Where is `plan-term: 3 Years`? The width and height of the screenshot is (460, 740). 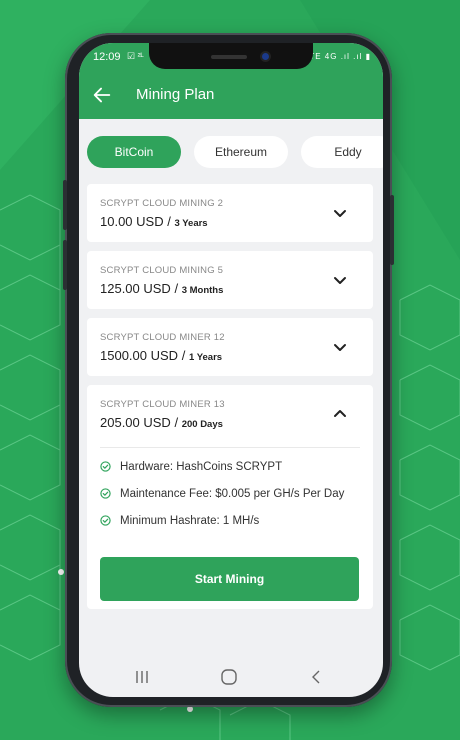 plan-term: 3 Years is located at coordinates (191, 223).